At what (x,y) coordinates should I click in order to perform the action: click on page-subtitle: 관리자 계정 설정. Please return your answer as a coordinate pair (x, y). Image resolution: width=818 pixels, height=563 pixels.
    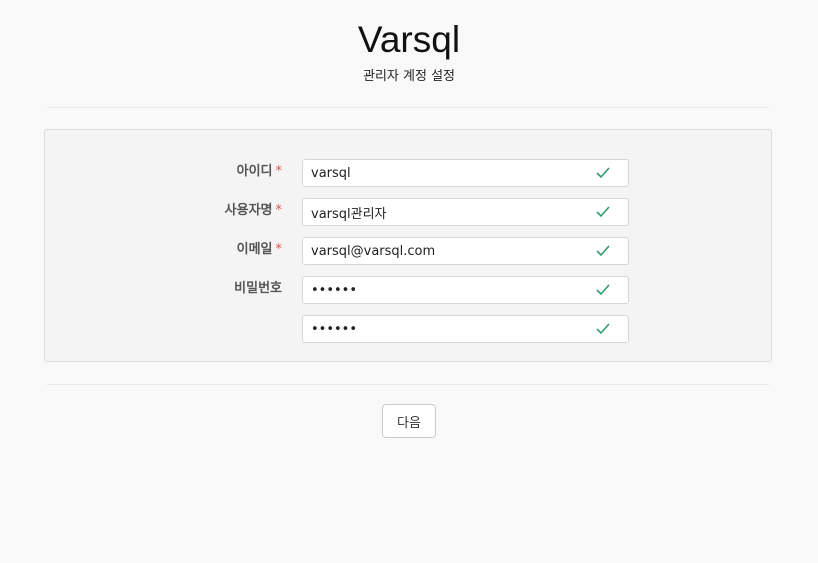
    Looking at the image, I should click on (409, 76).